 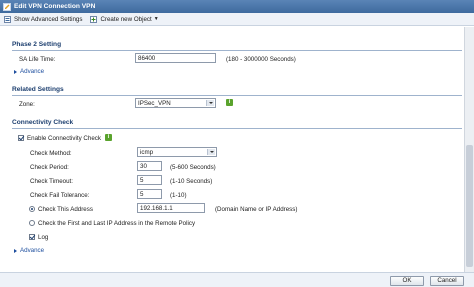 What do you see at coordinates (21, 138) in the screenshot?
I see `enable-connectivity-check-checkbox` at bounding box center [21, 138].